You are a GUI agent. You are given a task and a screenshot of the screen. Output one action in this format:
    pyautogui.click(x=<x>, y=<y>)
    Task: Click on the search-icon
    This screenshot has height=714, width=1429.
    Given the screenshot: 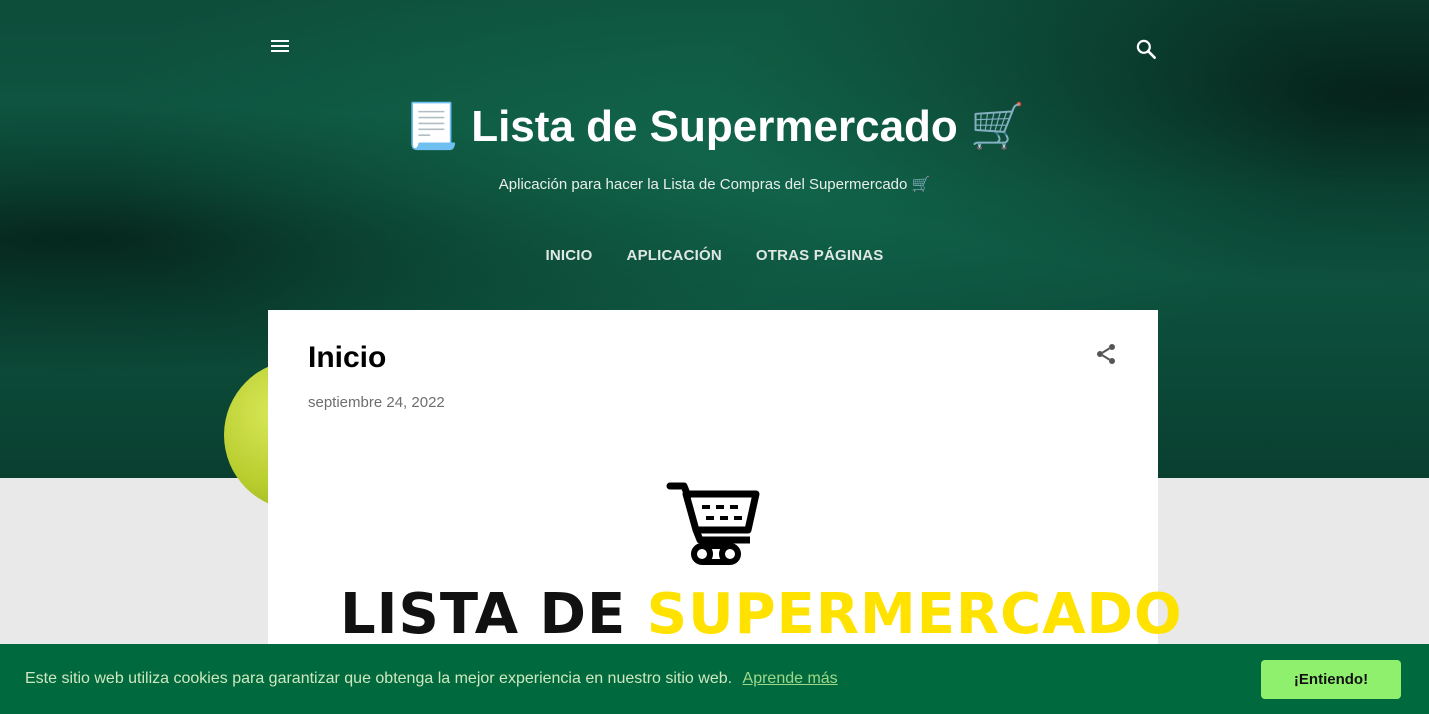 What is the action you would take?
    pyautogui.click(x=1146, y=49)
    